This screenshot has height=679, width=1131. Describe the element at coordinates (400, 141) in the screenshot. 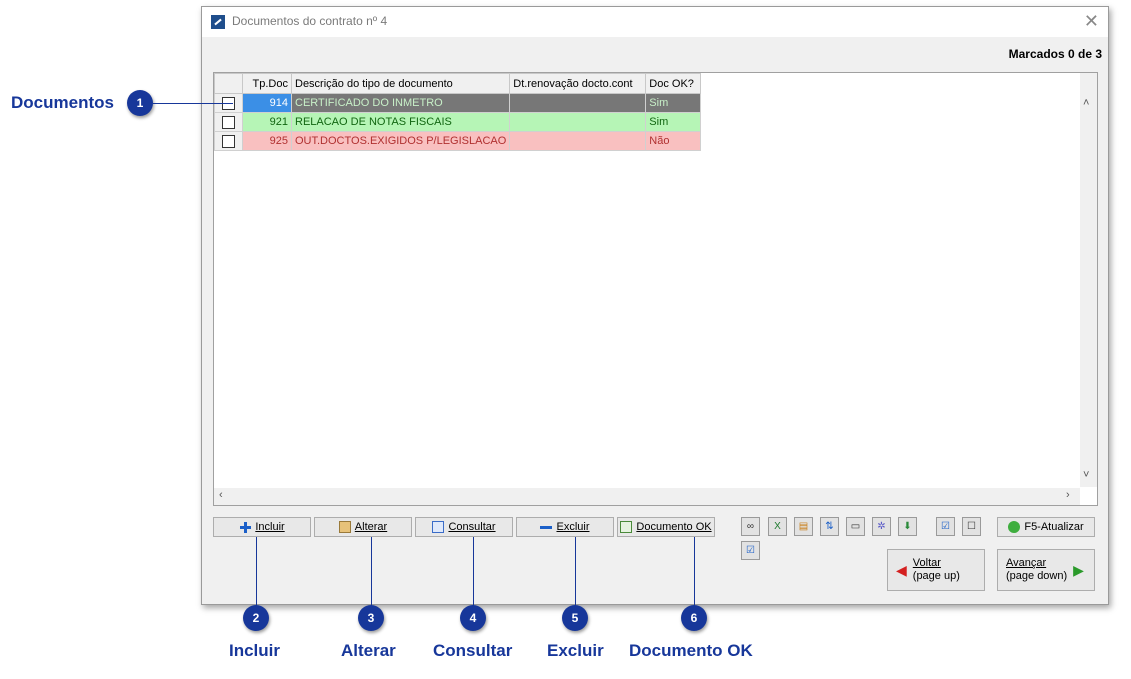

I see `cell-description: OUT.DOCTOS.EXIGIDOS P/LEGISLACAO` at that location.